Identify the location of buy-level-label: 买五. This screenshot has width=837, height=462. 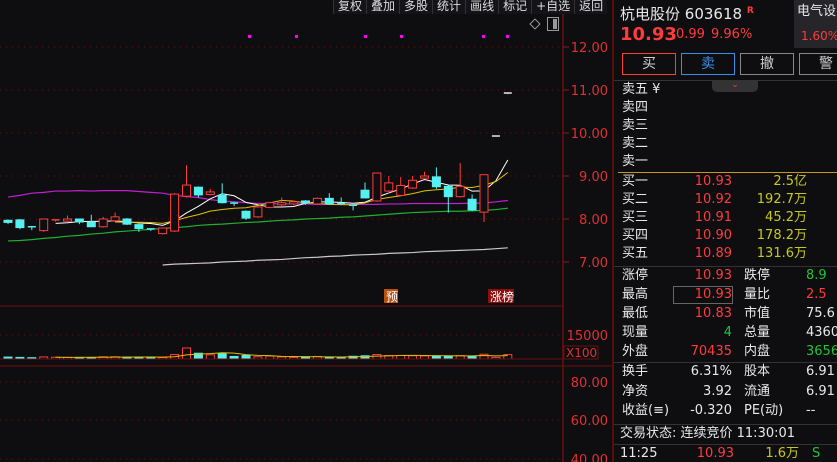
(635, 253).